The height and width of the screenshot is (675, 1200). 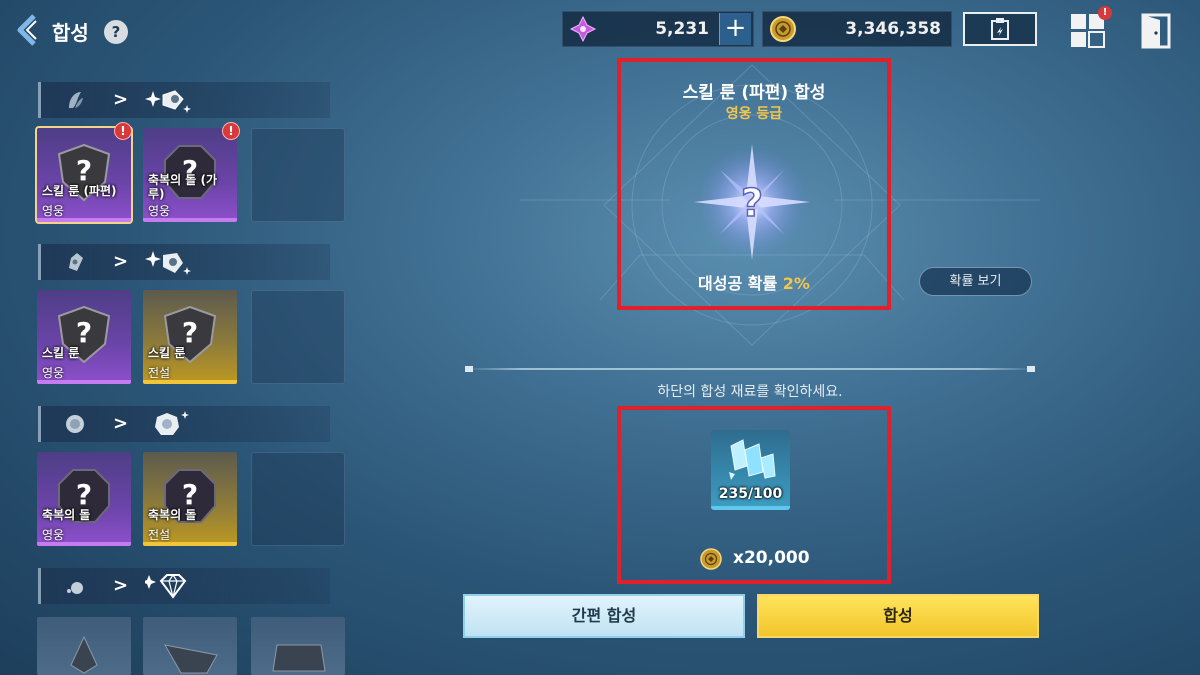 I want to click on great-success-rate: 대성공 확률 2%, so click(x=754, y=282).